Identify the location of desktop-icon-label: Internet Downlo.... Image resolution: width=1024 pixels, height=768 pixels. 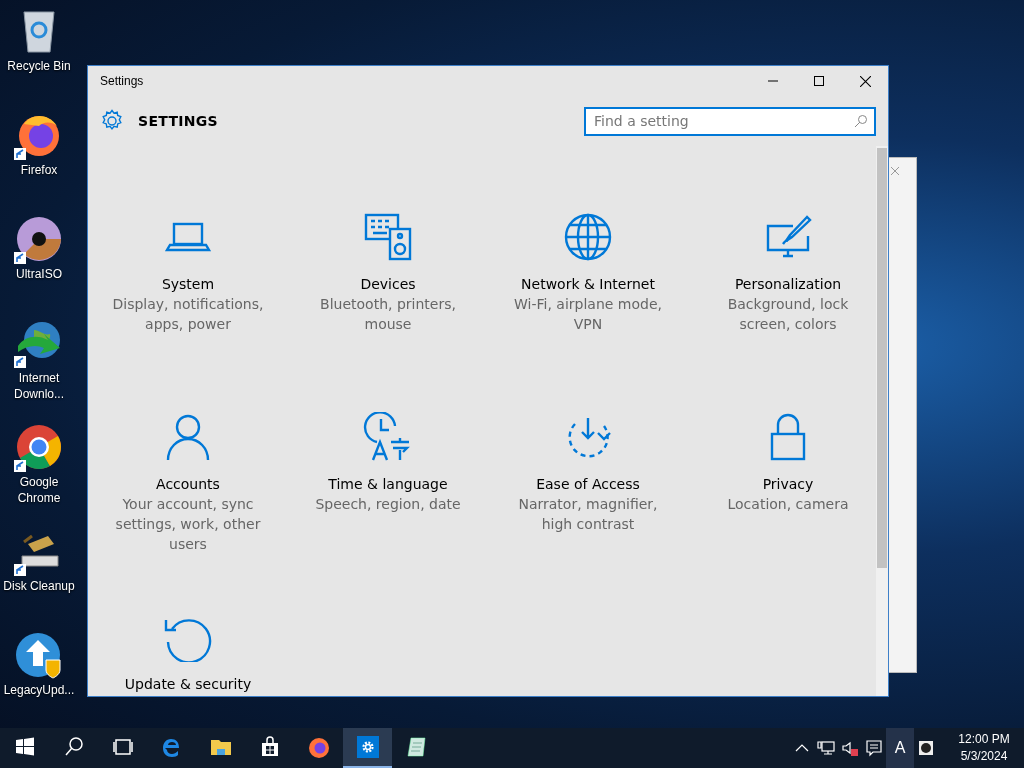
(39, 386).